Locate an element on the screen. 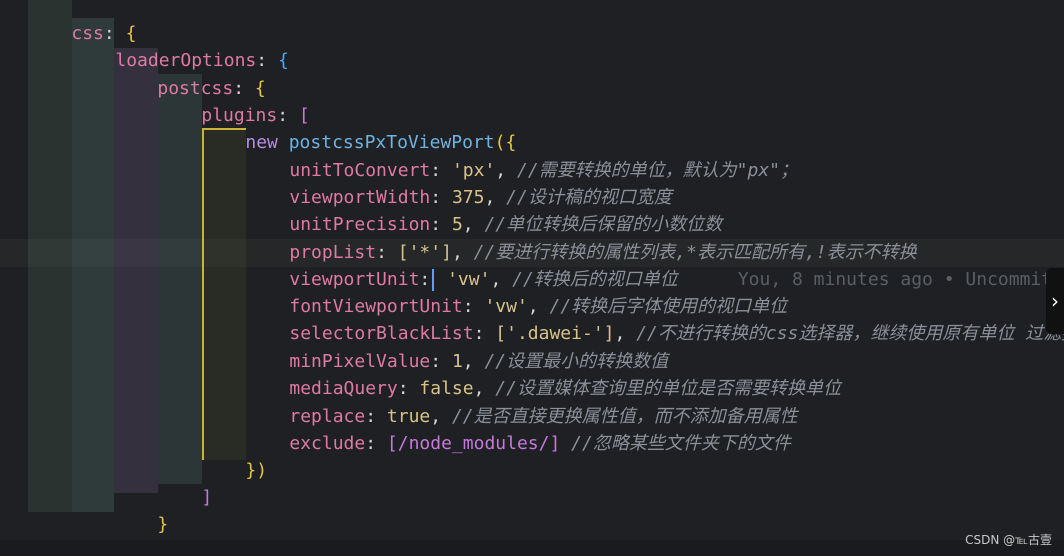  editor-bottom-bar is located at coordinates (532, 548).